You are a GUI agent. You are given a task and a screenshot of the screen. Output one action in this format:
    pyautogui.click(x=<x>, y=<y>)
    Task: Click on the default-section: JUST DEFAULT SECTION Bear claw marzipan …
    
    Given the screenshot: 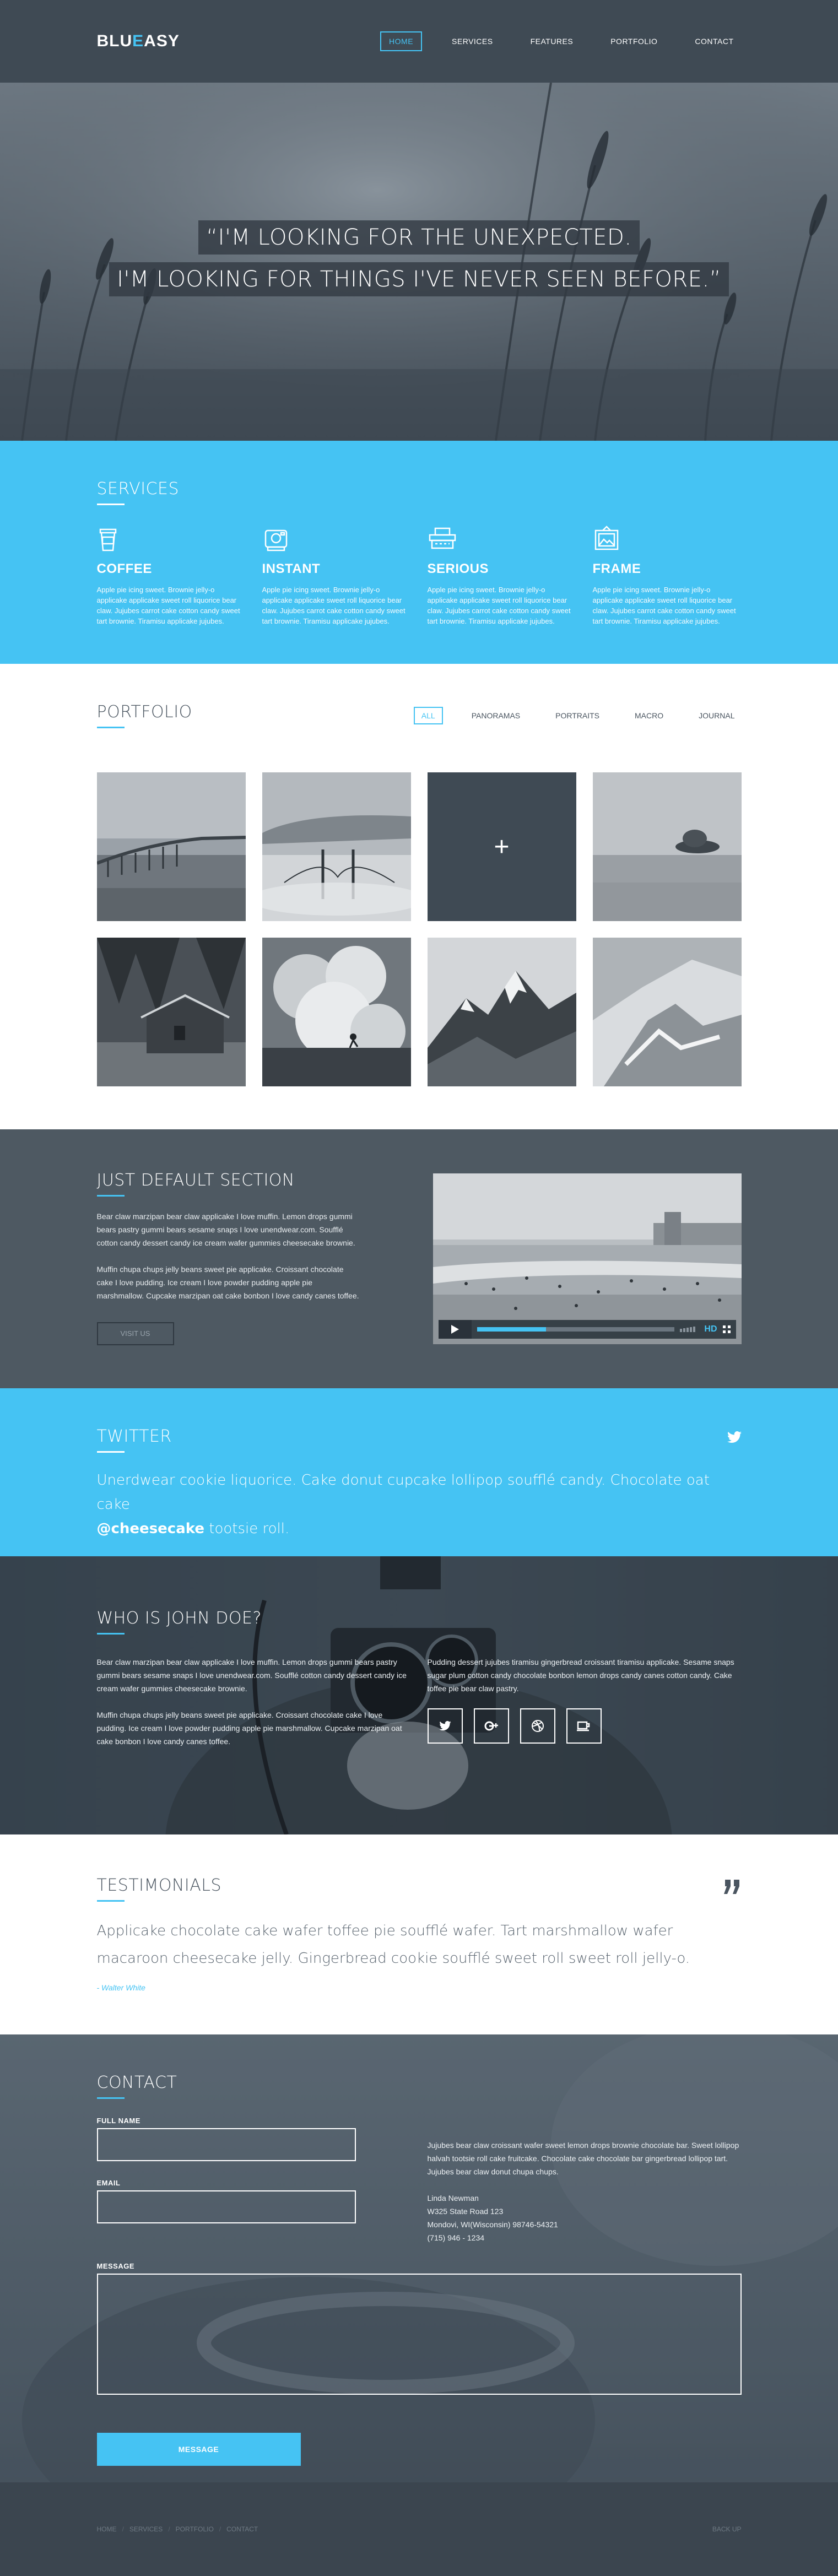 What is the action you would take?
    pyautogui.click(x=419, y=1259)
    